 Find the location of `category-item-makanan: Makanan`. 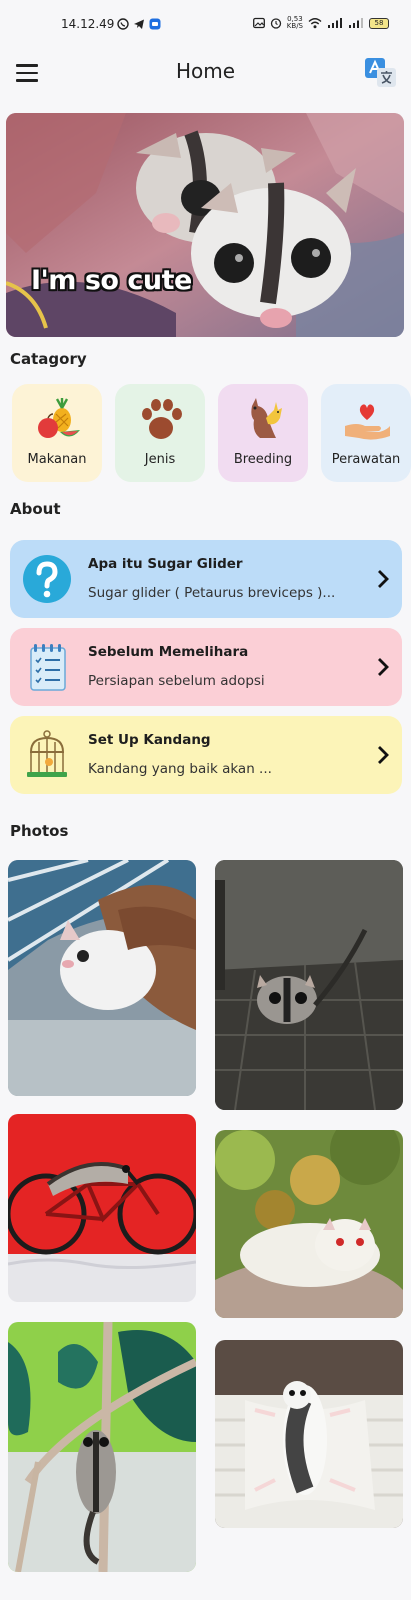

category-item-makanan: Makanan is located at coordinates (57, 433).